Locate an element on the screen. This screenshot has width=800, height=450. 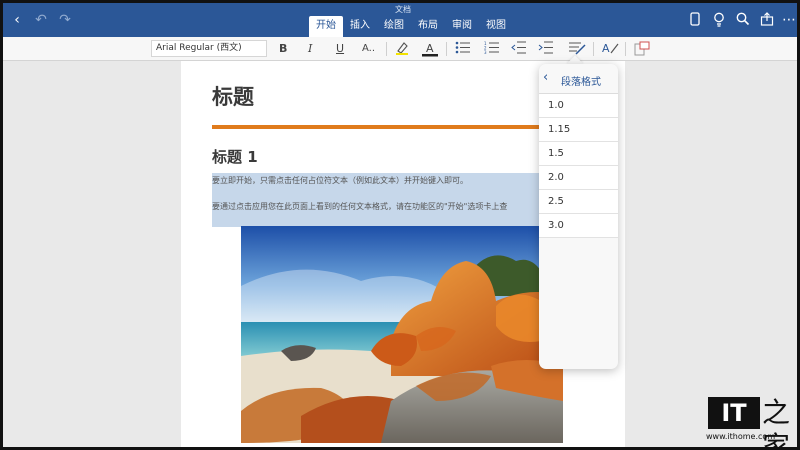
search-icon is located at coordinates (743, 20).